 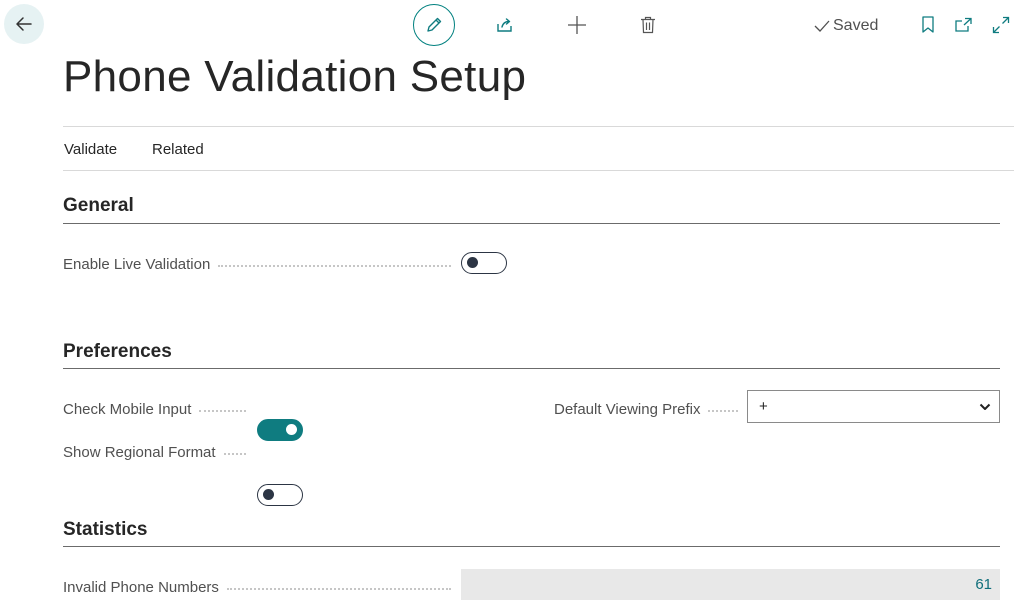 What do you see at coordinates (763, 406) in the screenshot?
I see `select-value: +` at bounding box center [763, 406].